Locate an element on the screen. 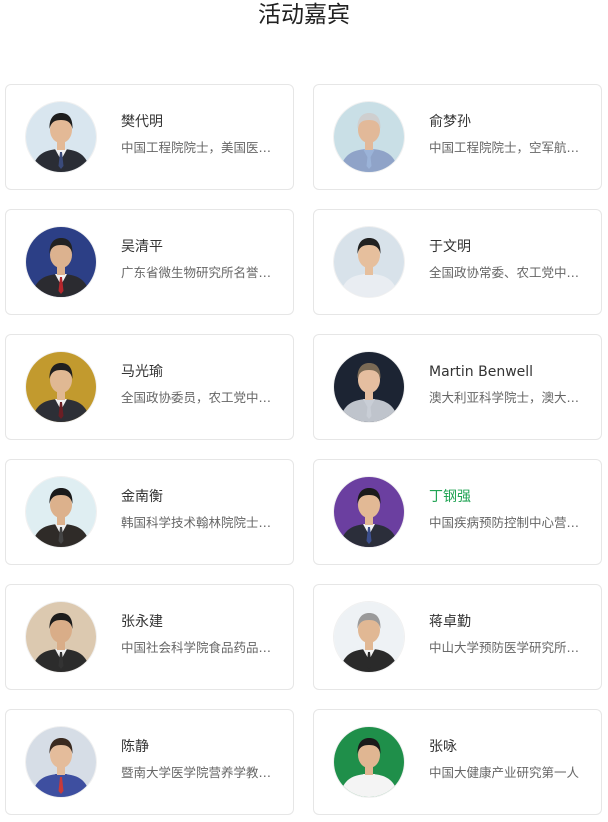 This screenshot has height=822, width=608. guest-name: 俞梦孙 is located at coordinates (450, 122).